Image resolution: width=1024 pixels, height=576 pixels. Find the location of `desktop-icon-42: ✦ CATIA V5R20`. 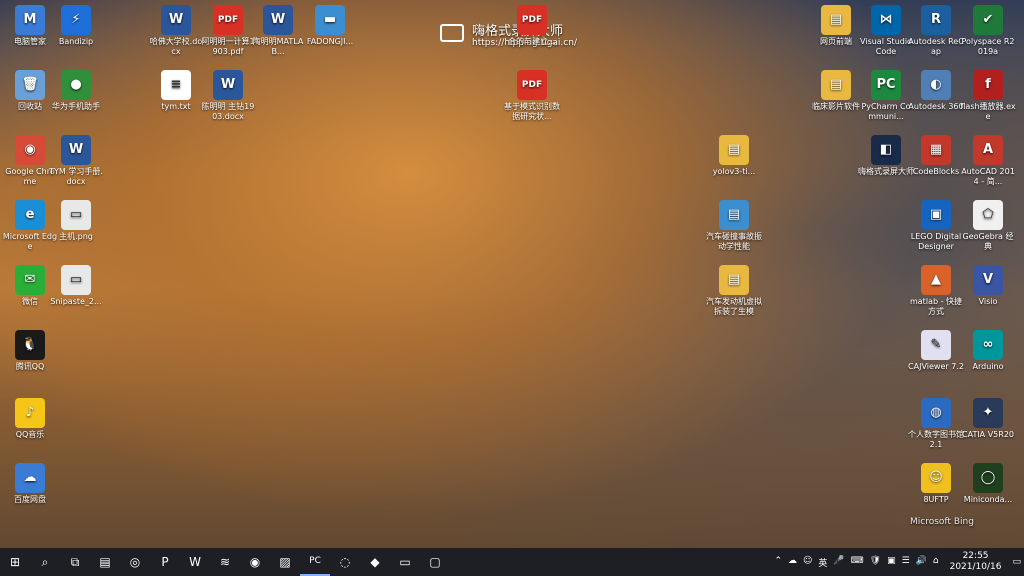

desktop-icon-42: ✦ CATIA V5R20 is located at coordinates (988, 419).